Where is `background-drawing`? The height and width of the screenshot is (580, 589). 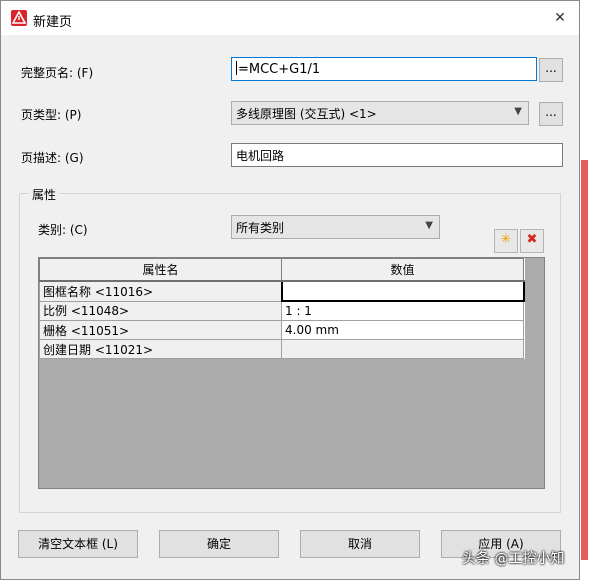 background-drawing is located at coordinates (584, 290).